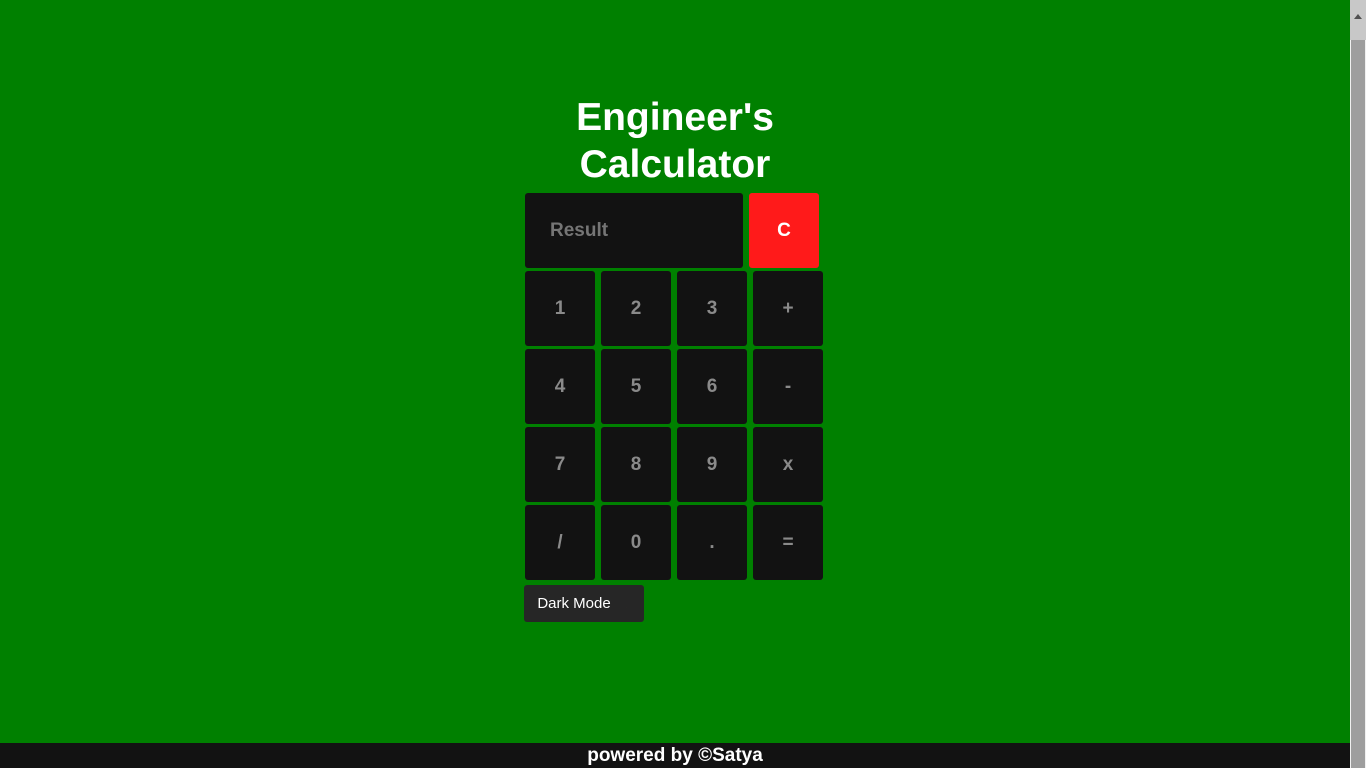 The image size is (1366, 768). I want to click on key-equals: =, so click(788, 542).